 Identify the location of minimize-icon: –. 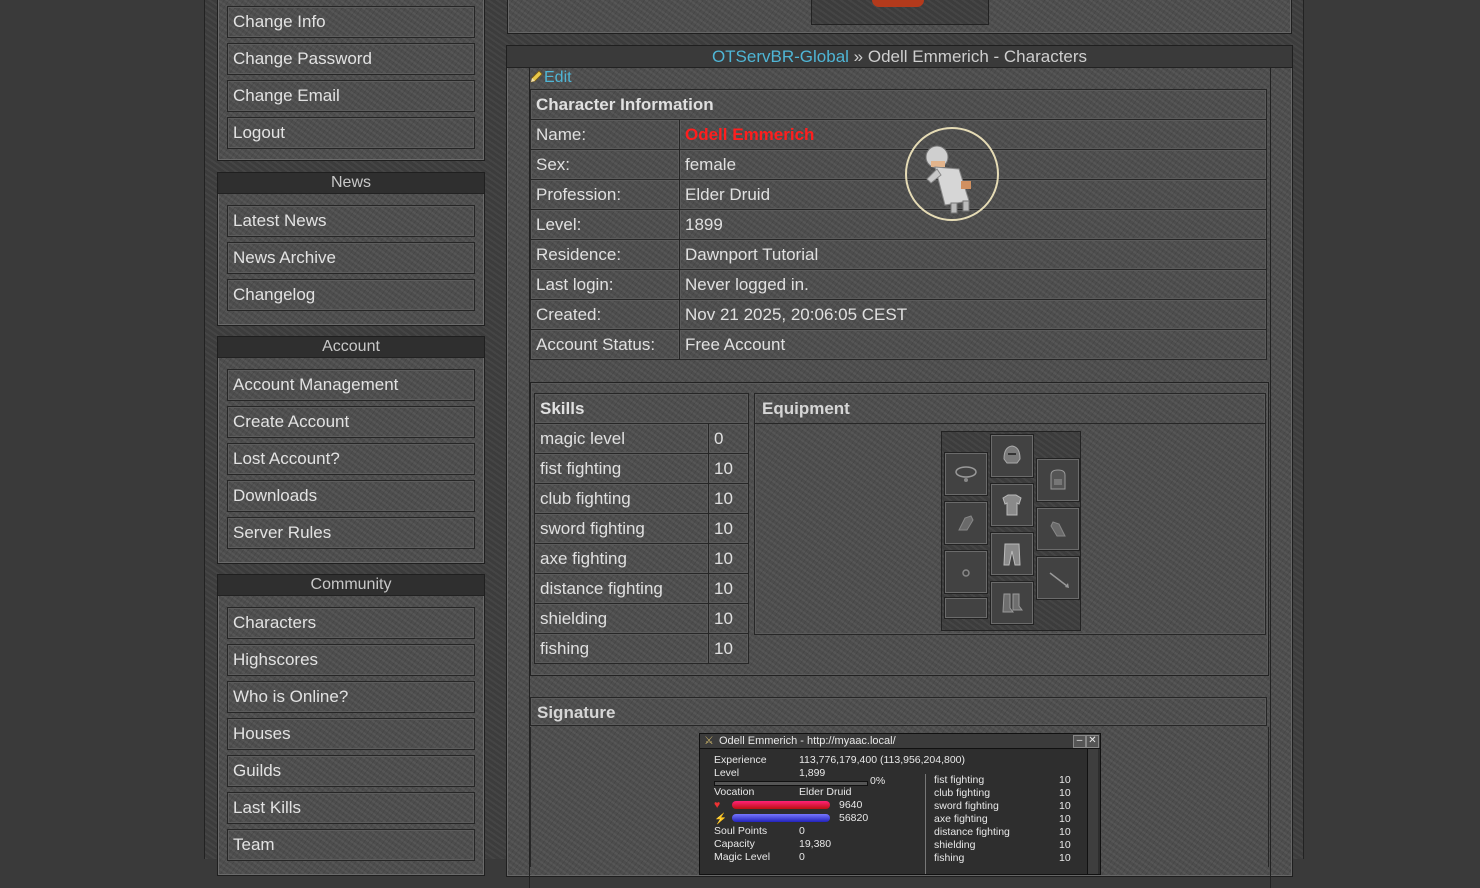
(1079, 741).